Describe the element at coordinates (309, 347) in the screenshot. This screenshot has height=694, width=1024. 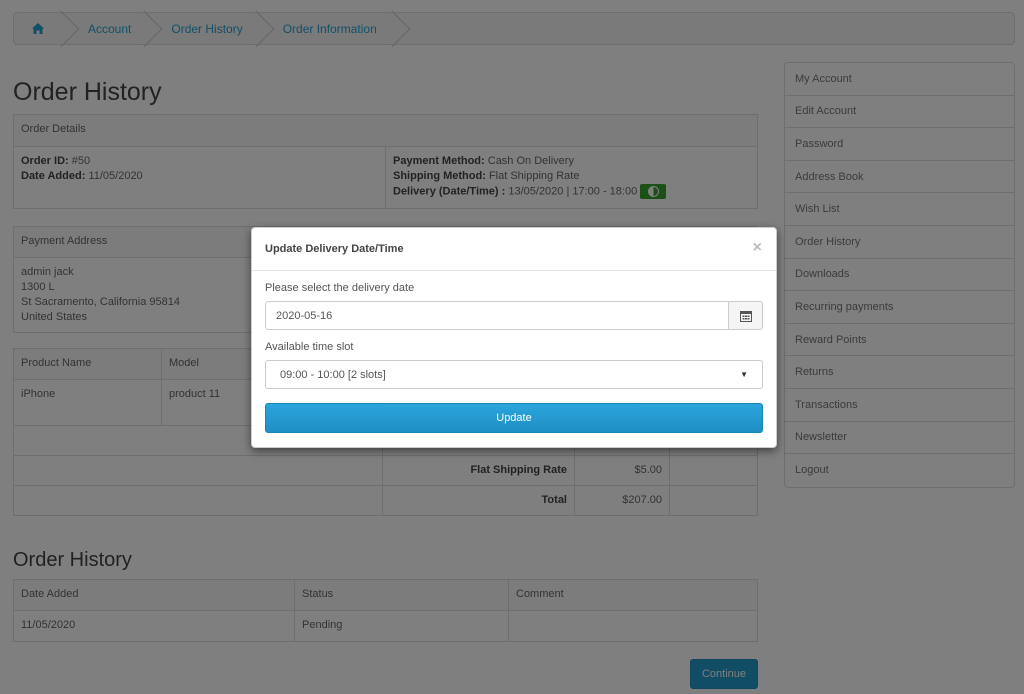
I see `slot-label: Available time slot` at that location.